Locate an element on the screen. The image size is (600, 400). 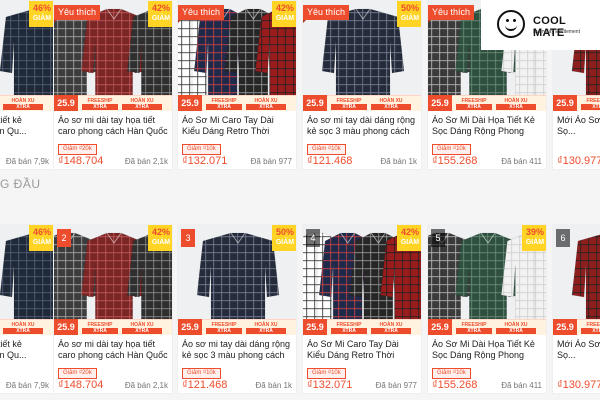
product-image: 6 25.9FREESHIPXTRAHOÀN XUXTRA is located at coordinates (576, 280).